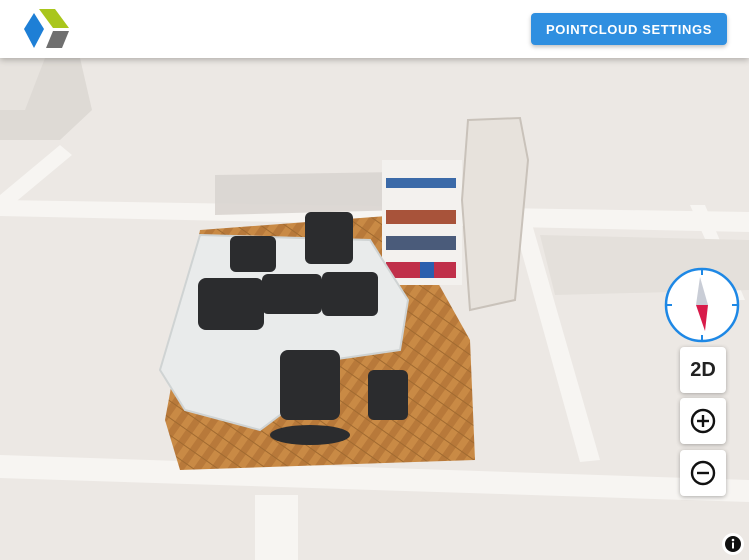  I want to click on minus-circle-icon, so click(703, 473).